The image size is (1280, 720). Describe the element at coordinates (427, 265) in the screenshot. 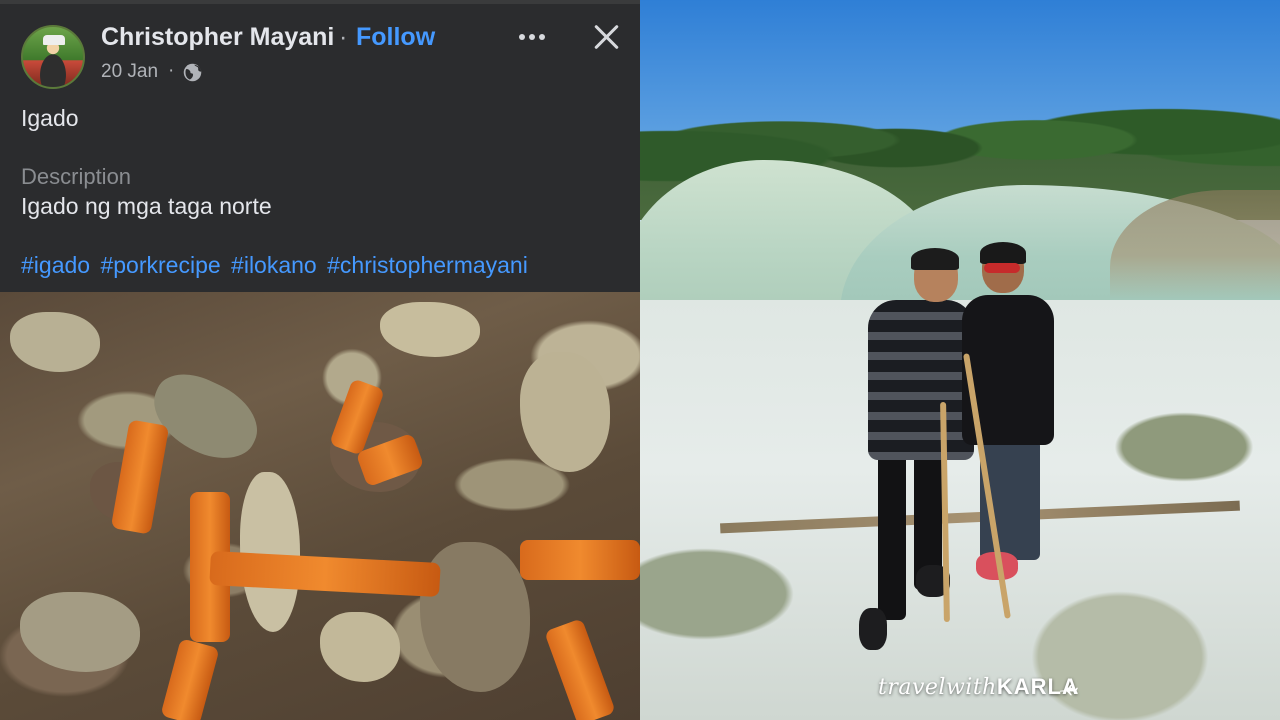

I see `hashtag-link: #christophermayani` at that location.